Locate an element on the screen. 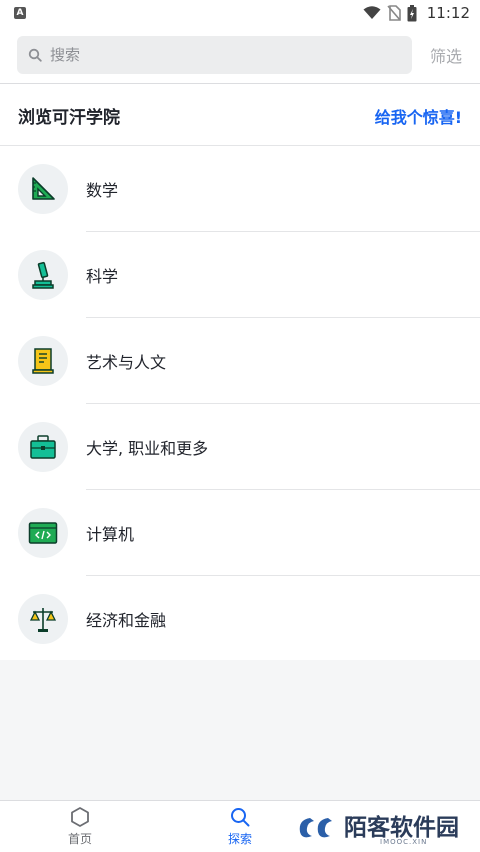  watermark-text: 陌客软件园 is located at coordinates (401, 827).